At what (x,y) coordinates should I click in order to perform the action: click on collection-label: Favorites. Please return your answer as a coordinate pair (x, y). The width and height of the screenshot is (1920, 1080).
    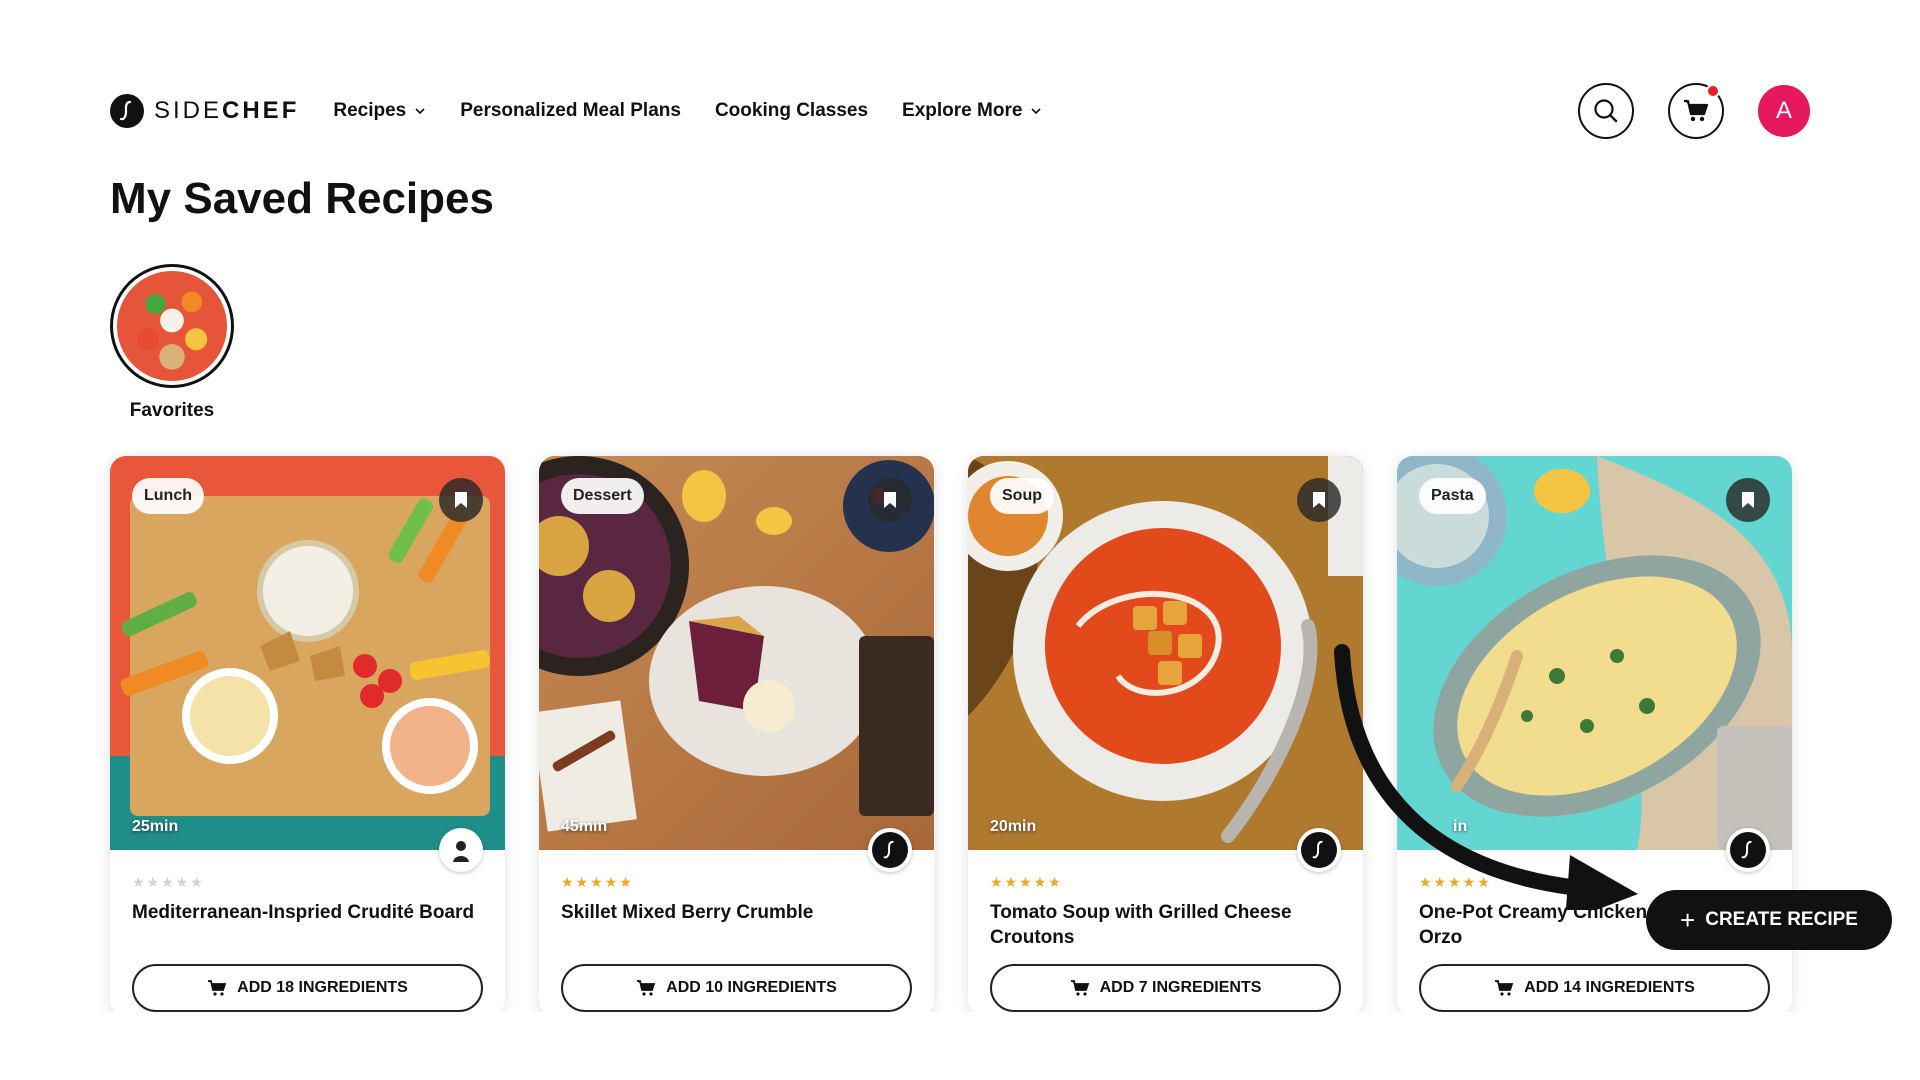
    Looking at the image, I should click on (172, 410).